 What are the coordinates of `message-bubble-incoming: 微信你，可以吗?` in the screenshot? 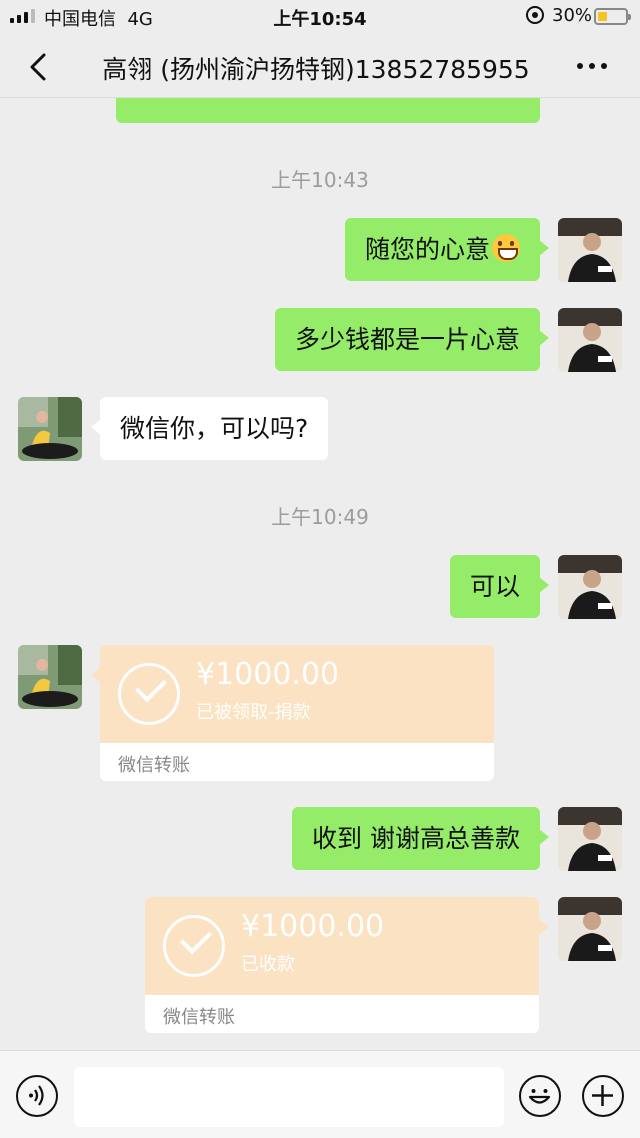 It's located at (209, 428).